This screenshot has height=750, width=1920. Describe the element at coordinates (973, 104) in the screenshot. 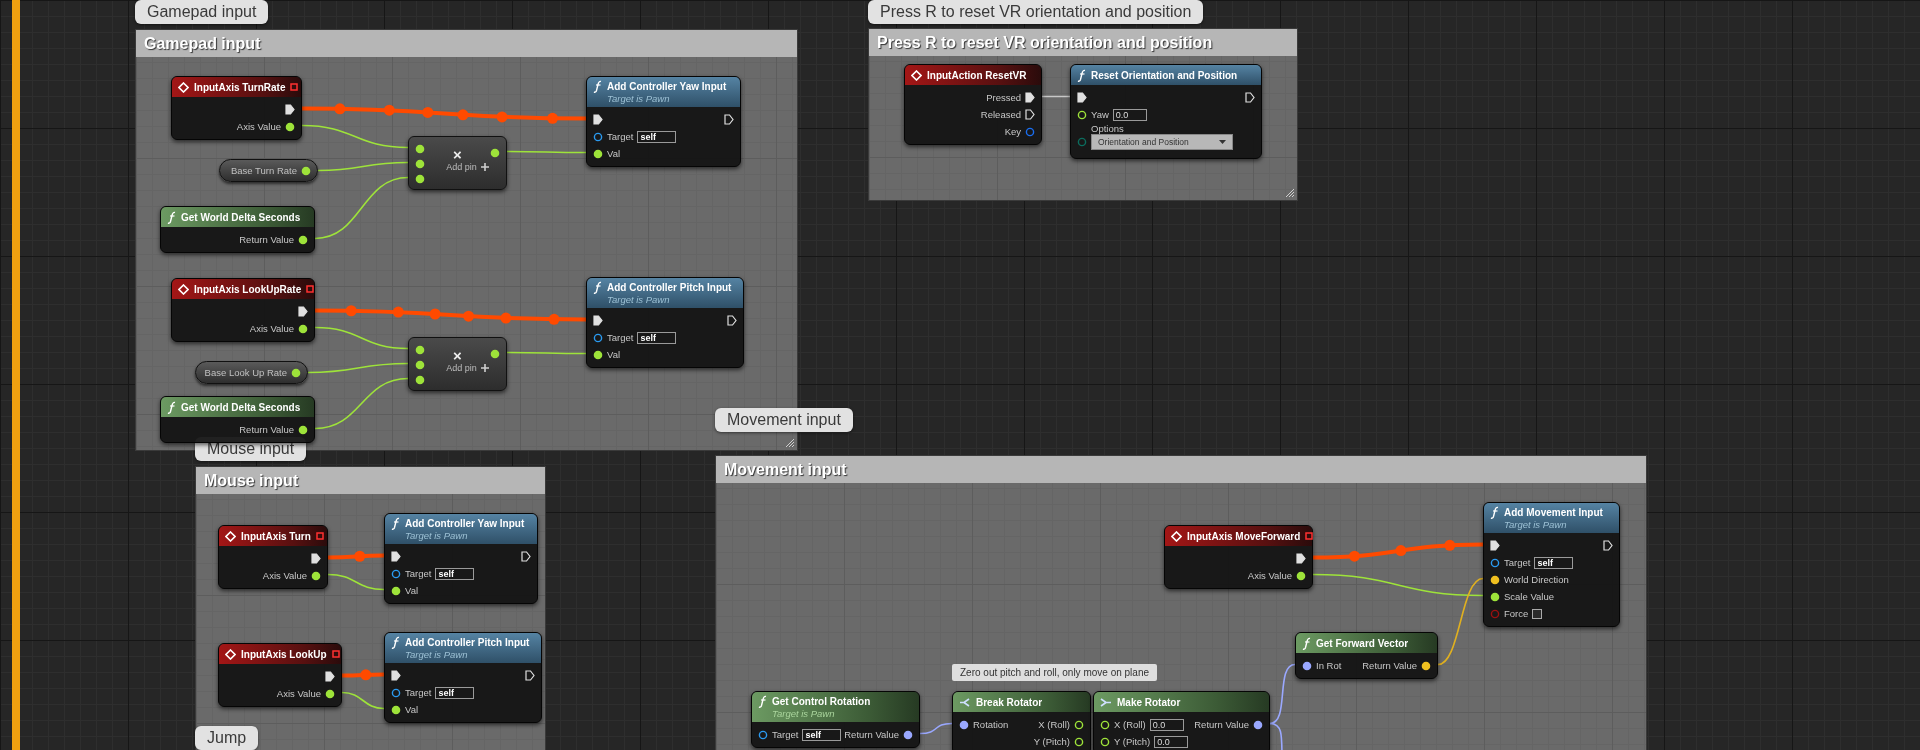

I see `node-card: InputAction ResetVR Pressed Released Key` at that location.